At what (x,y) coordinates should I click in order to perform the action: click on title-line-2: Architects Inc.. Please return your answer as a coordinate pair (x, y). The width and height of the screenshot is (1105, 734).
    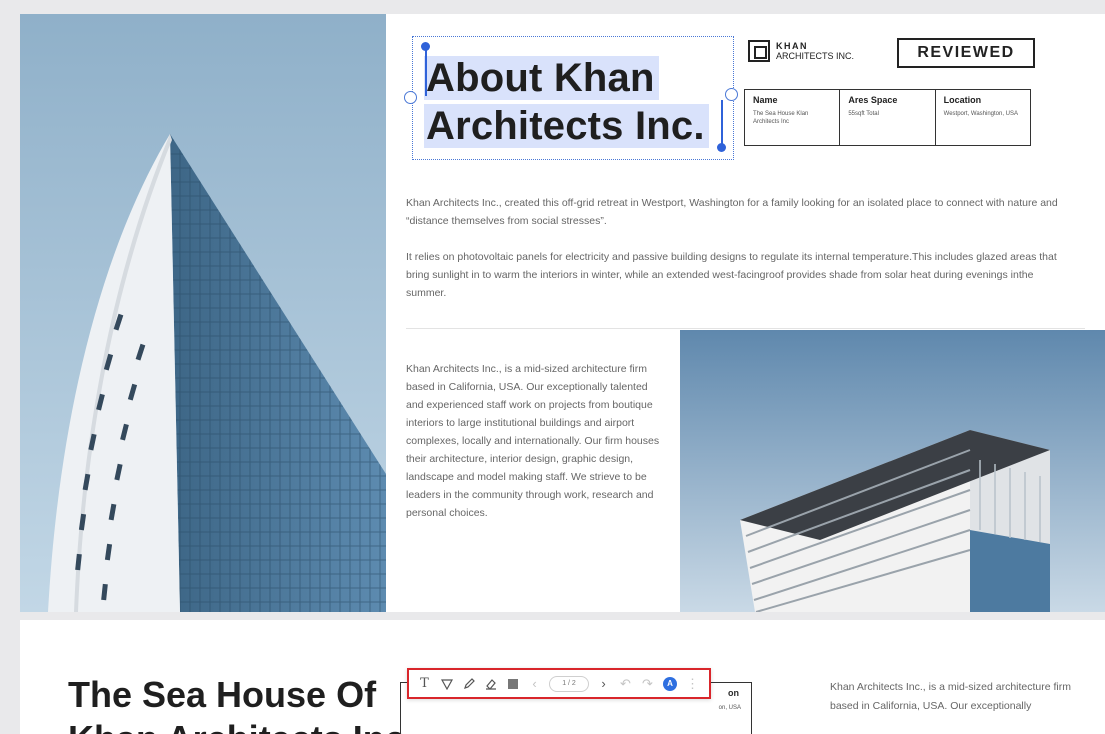
    Looking at the image, I should click on (566, 126).